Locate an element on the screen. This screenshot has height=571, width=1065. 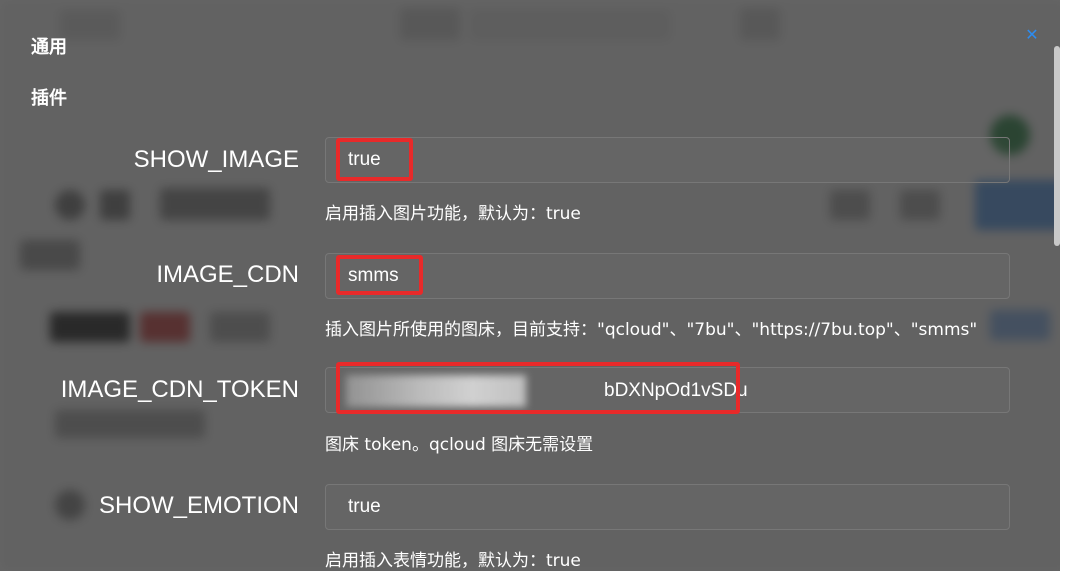
setting-label-show-emotion: SHOW_EMOTION is located at coordinates (198, 505).